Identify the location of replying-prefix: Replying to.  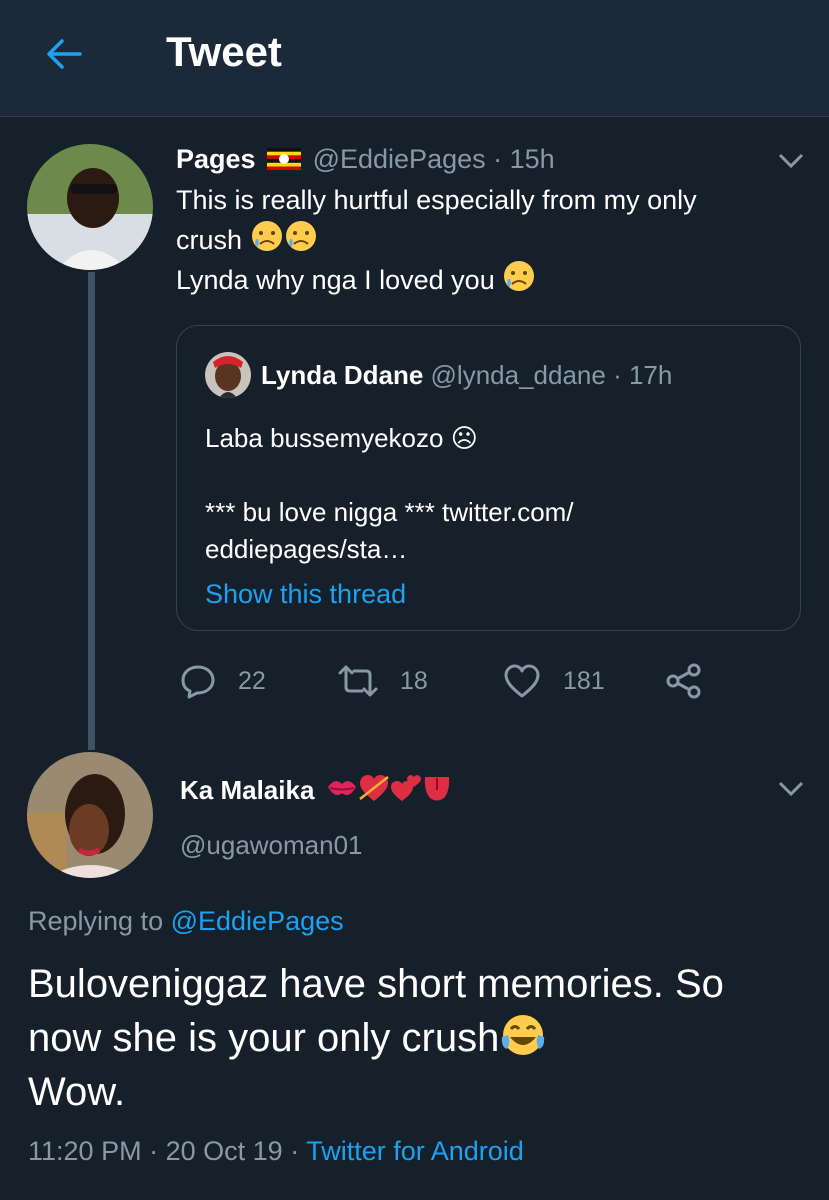
(96, 921).